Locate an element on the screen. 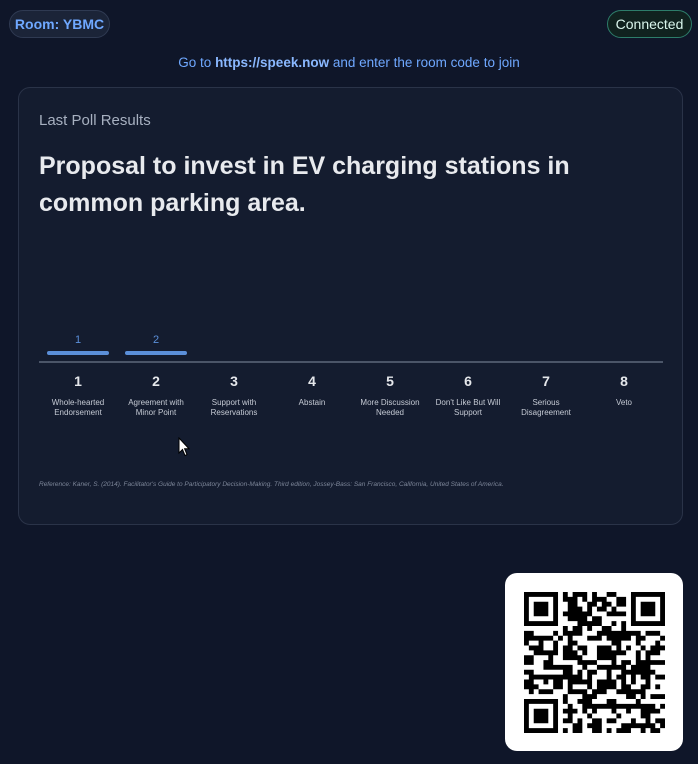  chart-tick-label: 7 is located at coordinates (546, 381).